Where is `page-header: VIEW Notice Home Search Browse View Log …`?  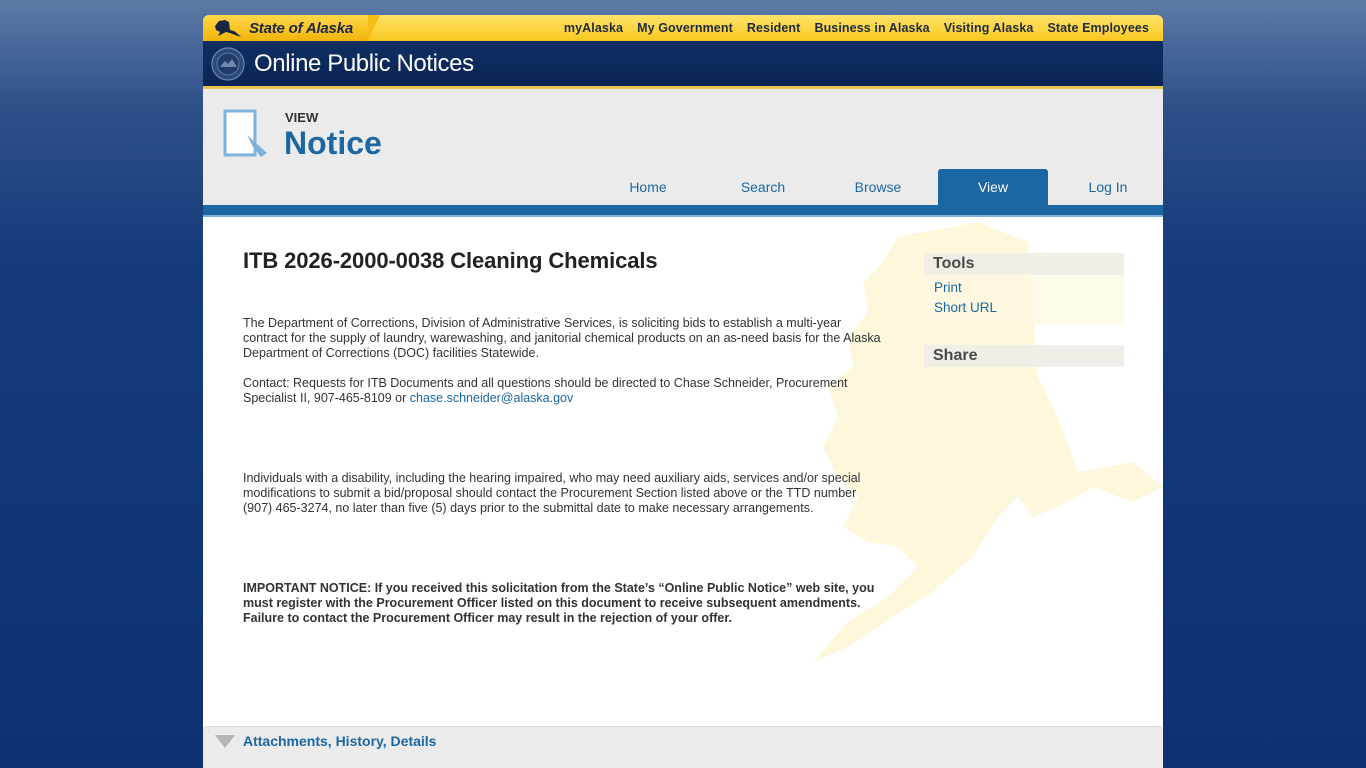 page-header: VIEW Notice Home Search Browse View Log … is located at coordinates (683, 147).